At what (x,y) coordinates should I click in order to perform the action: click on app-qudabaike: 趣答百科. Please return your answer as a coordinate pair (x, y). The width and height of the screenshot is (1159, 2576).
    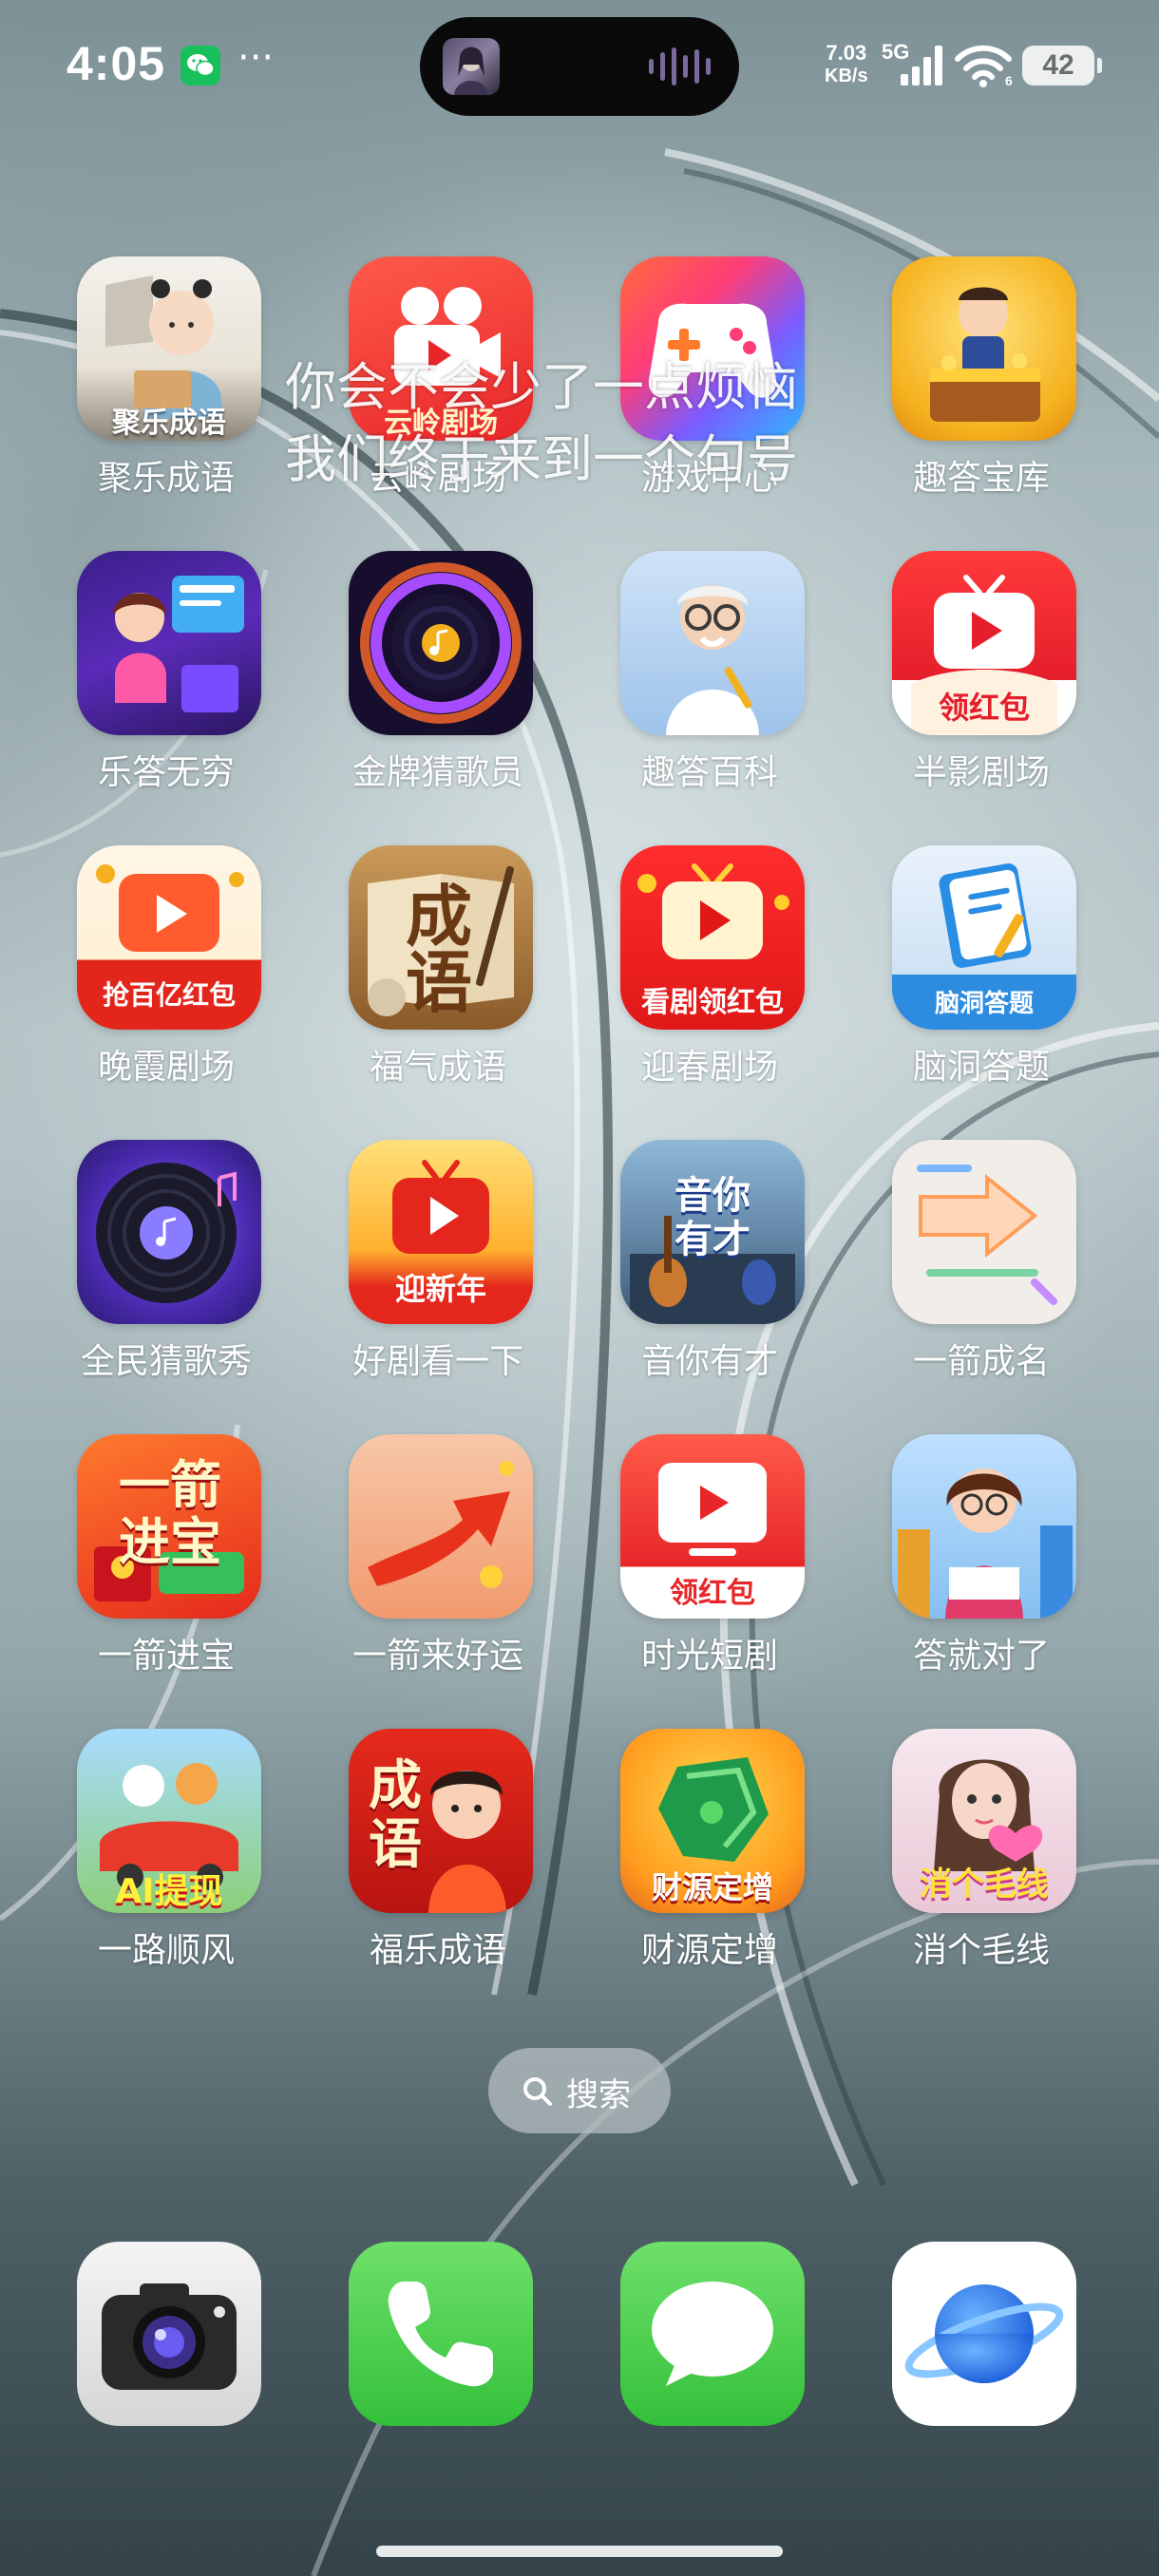
    Looking at the image, I should click on (709, 671).